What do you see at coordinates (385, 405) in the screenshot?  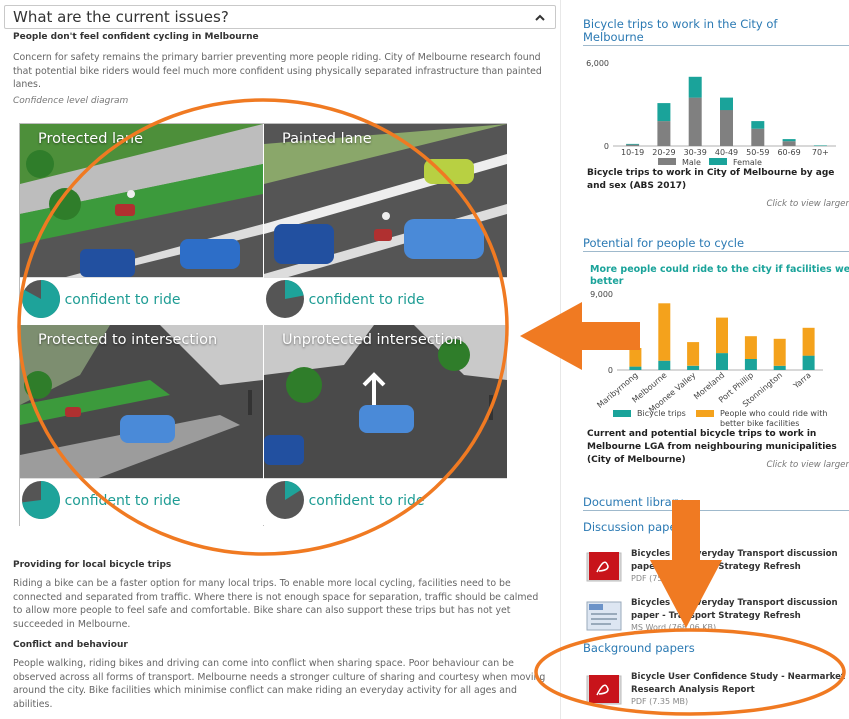 I see `unprotected-intersection-illustration` at bounding box center [385, 405].